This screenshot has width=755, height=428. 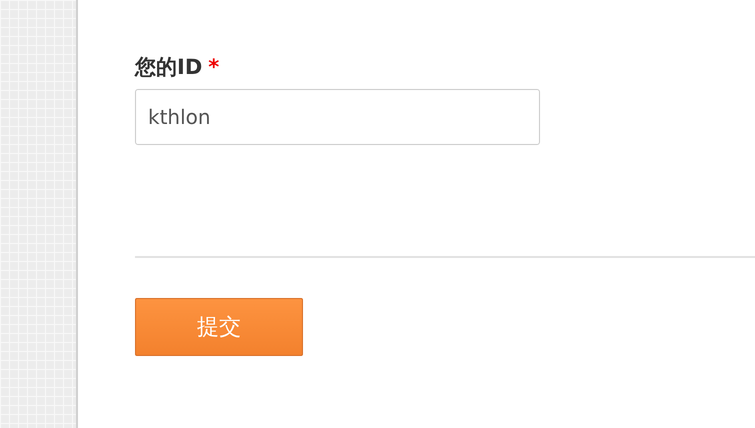 What do you see at coordinates (168, 67) in the screenshot?
I see `field-label: 您的ID` at bounding box center [168, 67].